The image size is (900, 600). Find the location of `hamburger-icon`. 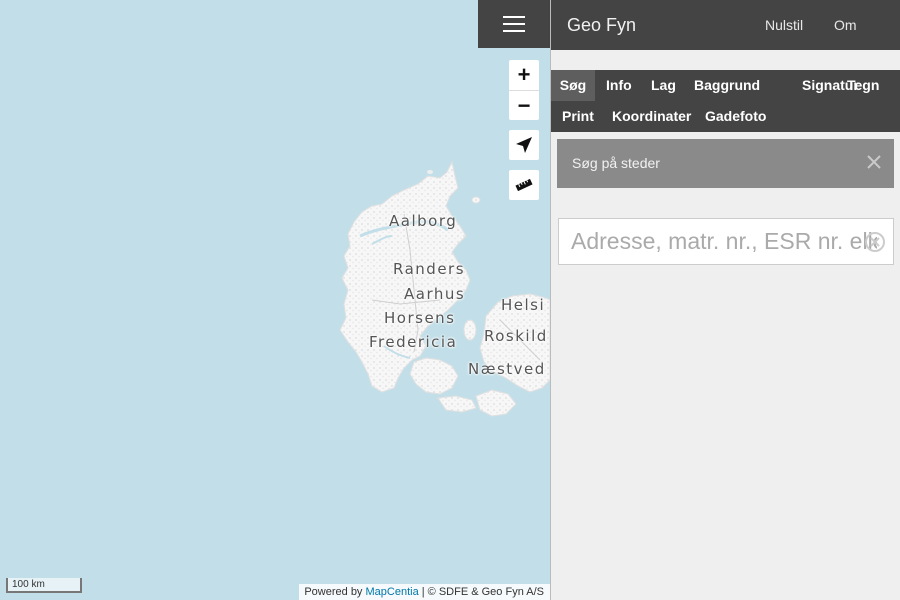

hamburger-icon is located at coordinates (514, 24).